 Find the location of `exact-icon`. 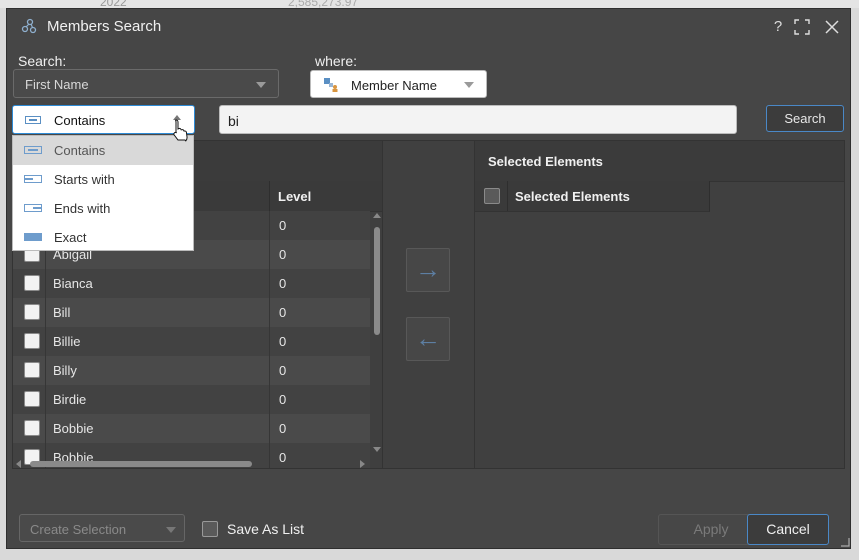

exact-icon is located at coordinates (33, 237).